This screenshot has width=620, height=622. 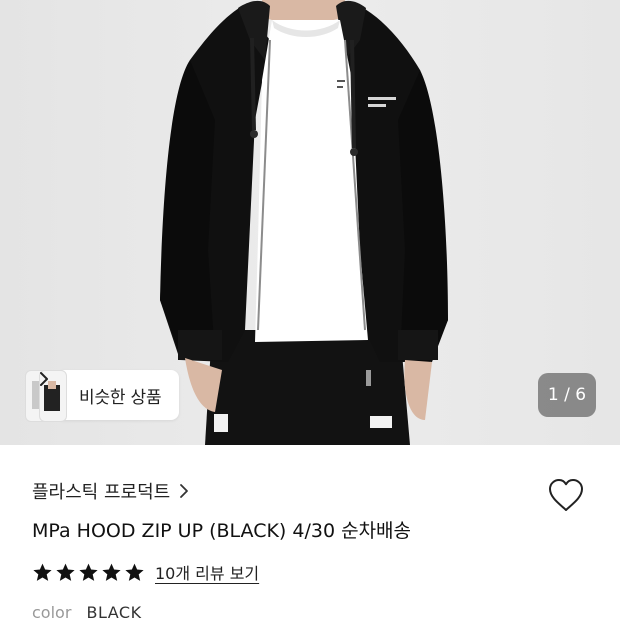 What do you see at coordinates (566, 495) in the screenshot?
I see `heart-outline-icon` at bounding box center [566, 495].